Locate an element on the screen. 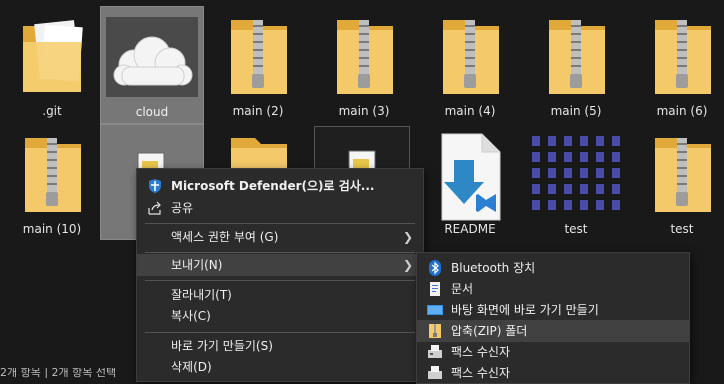 This screenshot has height=384, width=724. menu-item-bluetooth: Bluetooth 장치 is located at coordinates (553, 268).